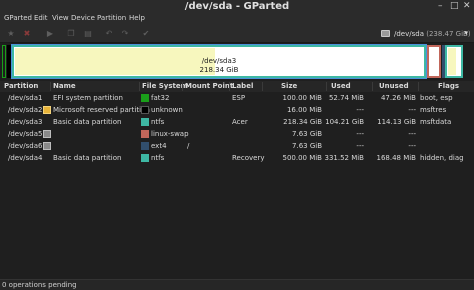  I want to click on row-name: Microsoft reserved partition, so click(101, 110).